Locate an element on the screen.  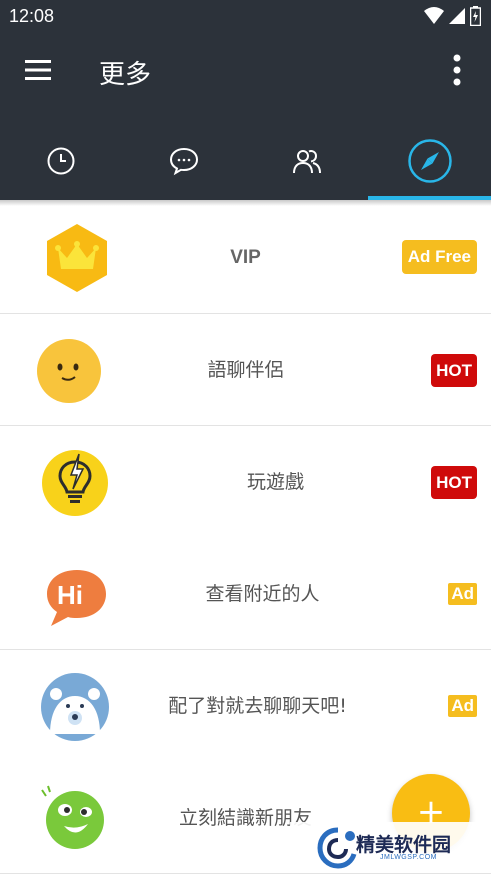
chat-bubble-icon is located at coordinates (184, 161).